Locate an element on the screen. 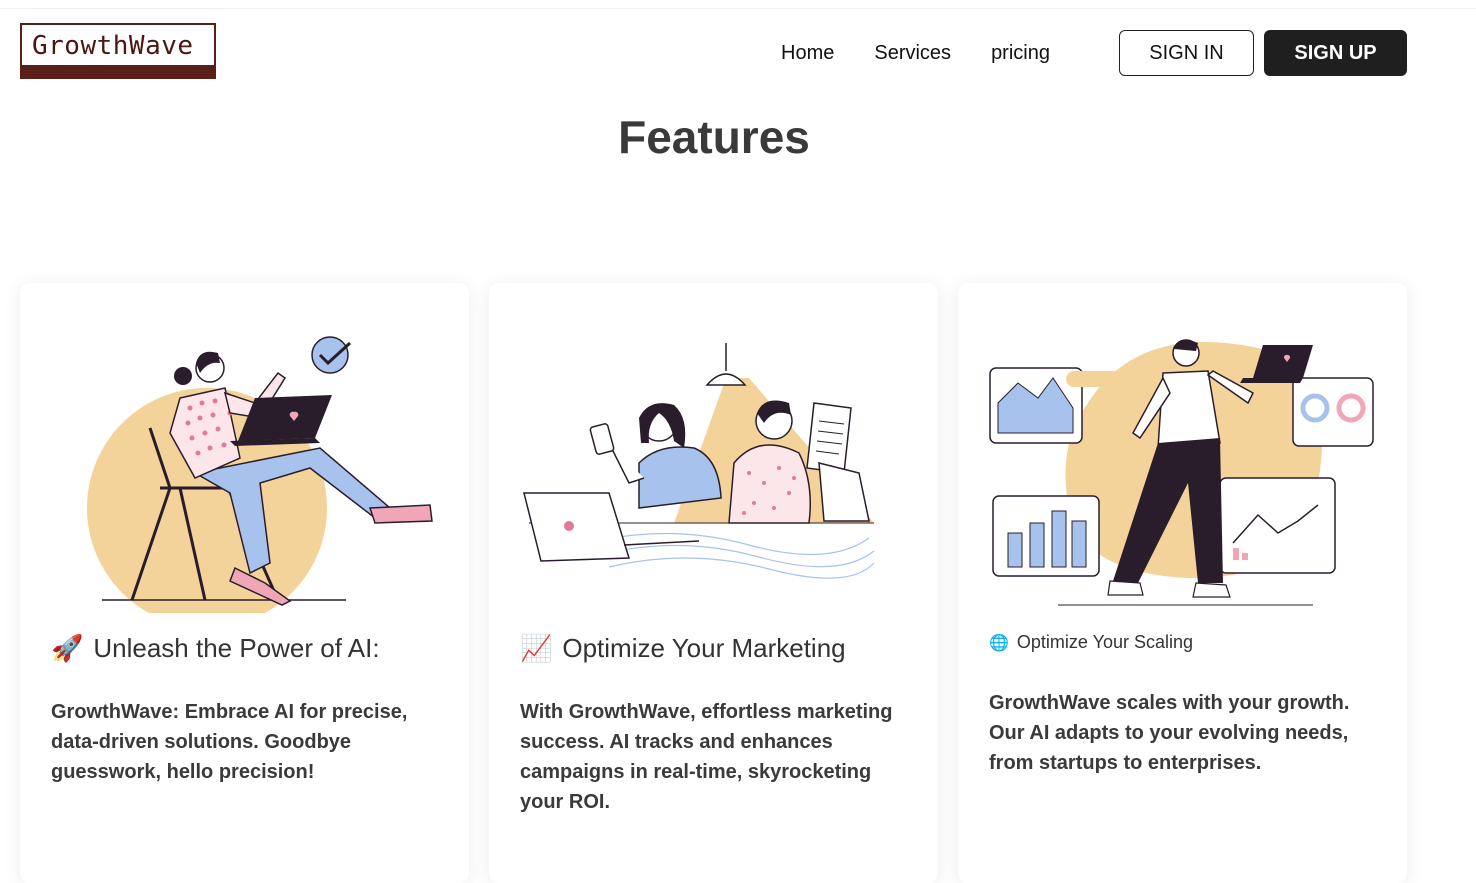  card-title: Optimize Your Marketing is located at coordinates (704, 648).